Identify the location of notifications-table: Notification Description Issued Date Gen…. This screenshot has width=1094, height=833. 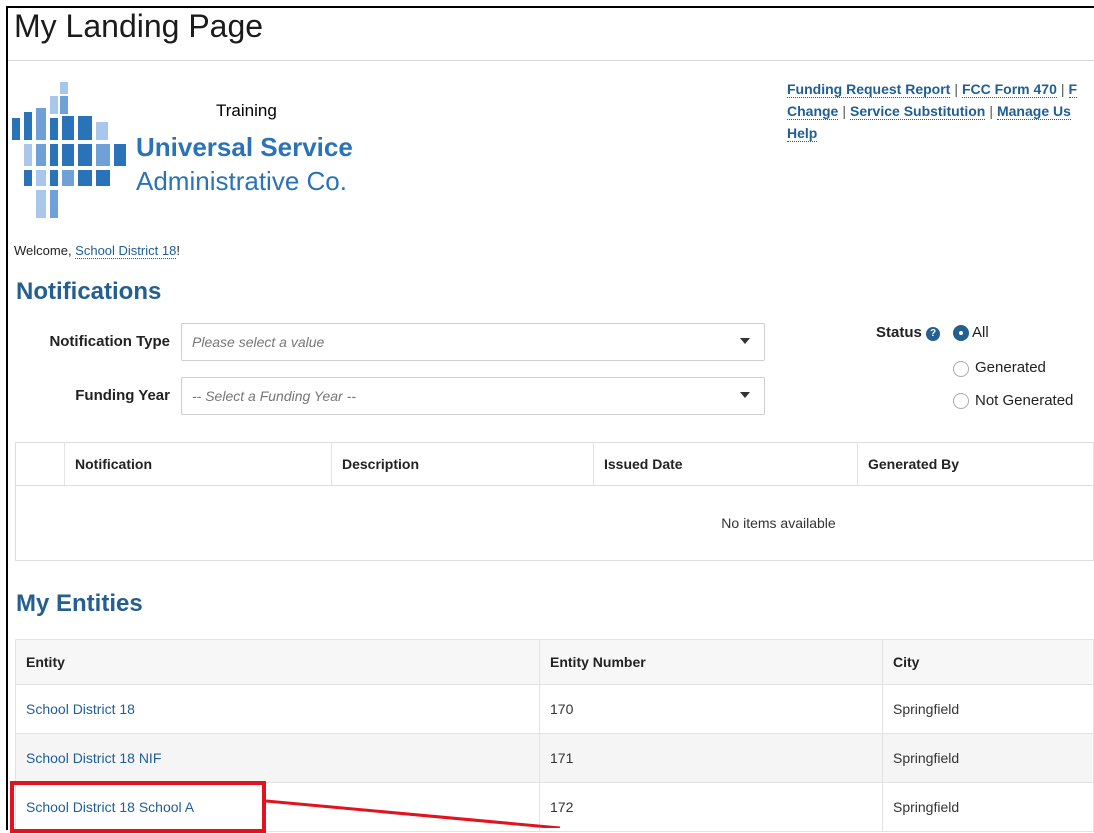
(554, 501).